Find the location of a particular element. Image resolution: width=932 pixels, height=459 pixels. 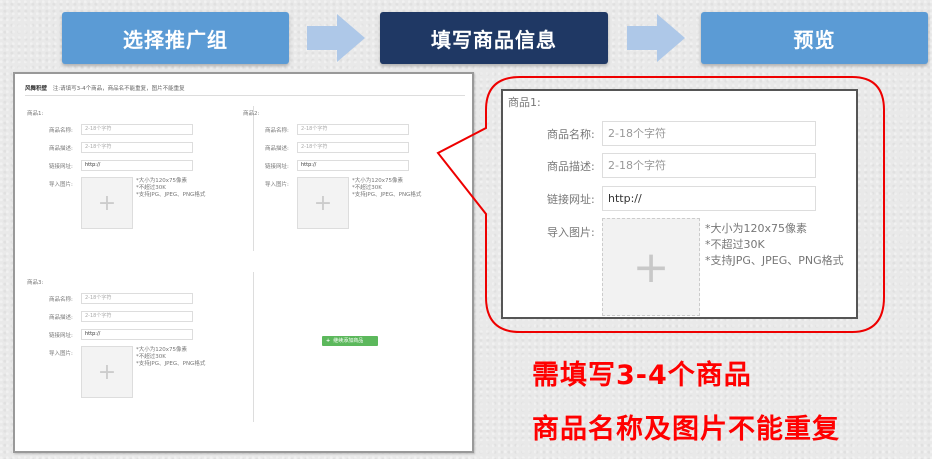

zoom-image-upload-button: + is located at coordinates (651, 267).